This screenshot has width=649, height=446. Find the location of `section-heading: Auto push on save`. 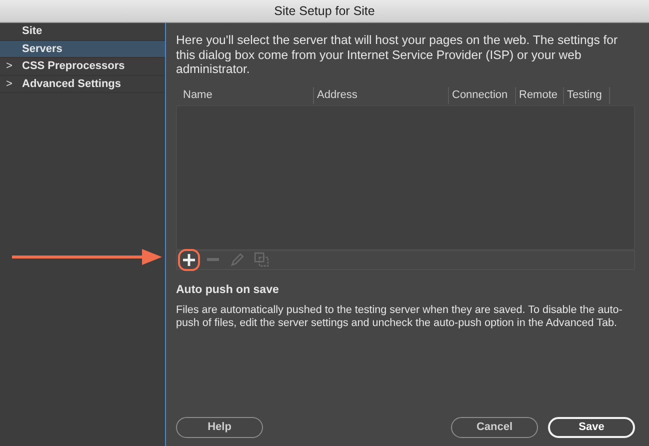

section-heading: Auto push on save is located at coordinates (228, 290).